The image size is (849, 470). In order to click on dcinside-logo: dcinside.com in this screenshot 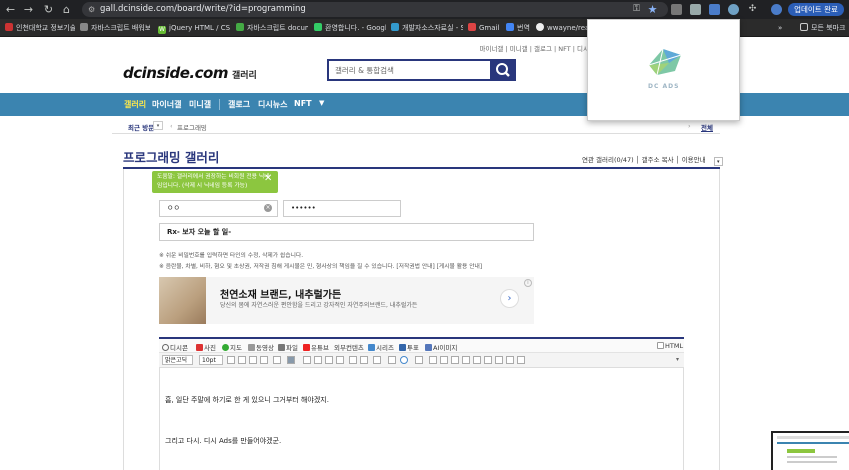, I will do `click(175, 73)`.